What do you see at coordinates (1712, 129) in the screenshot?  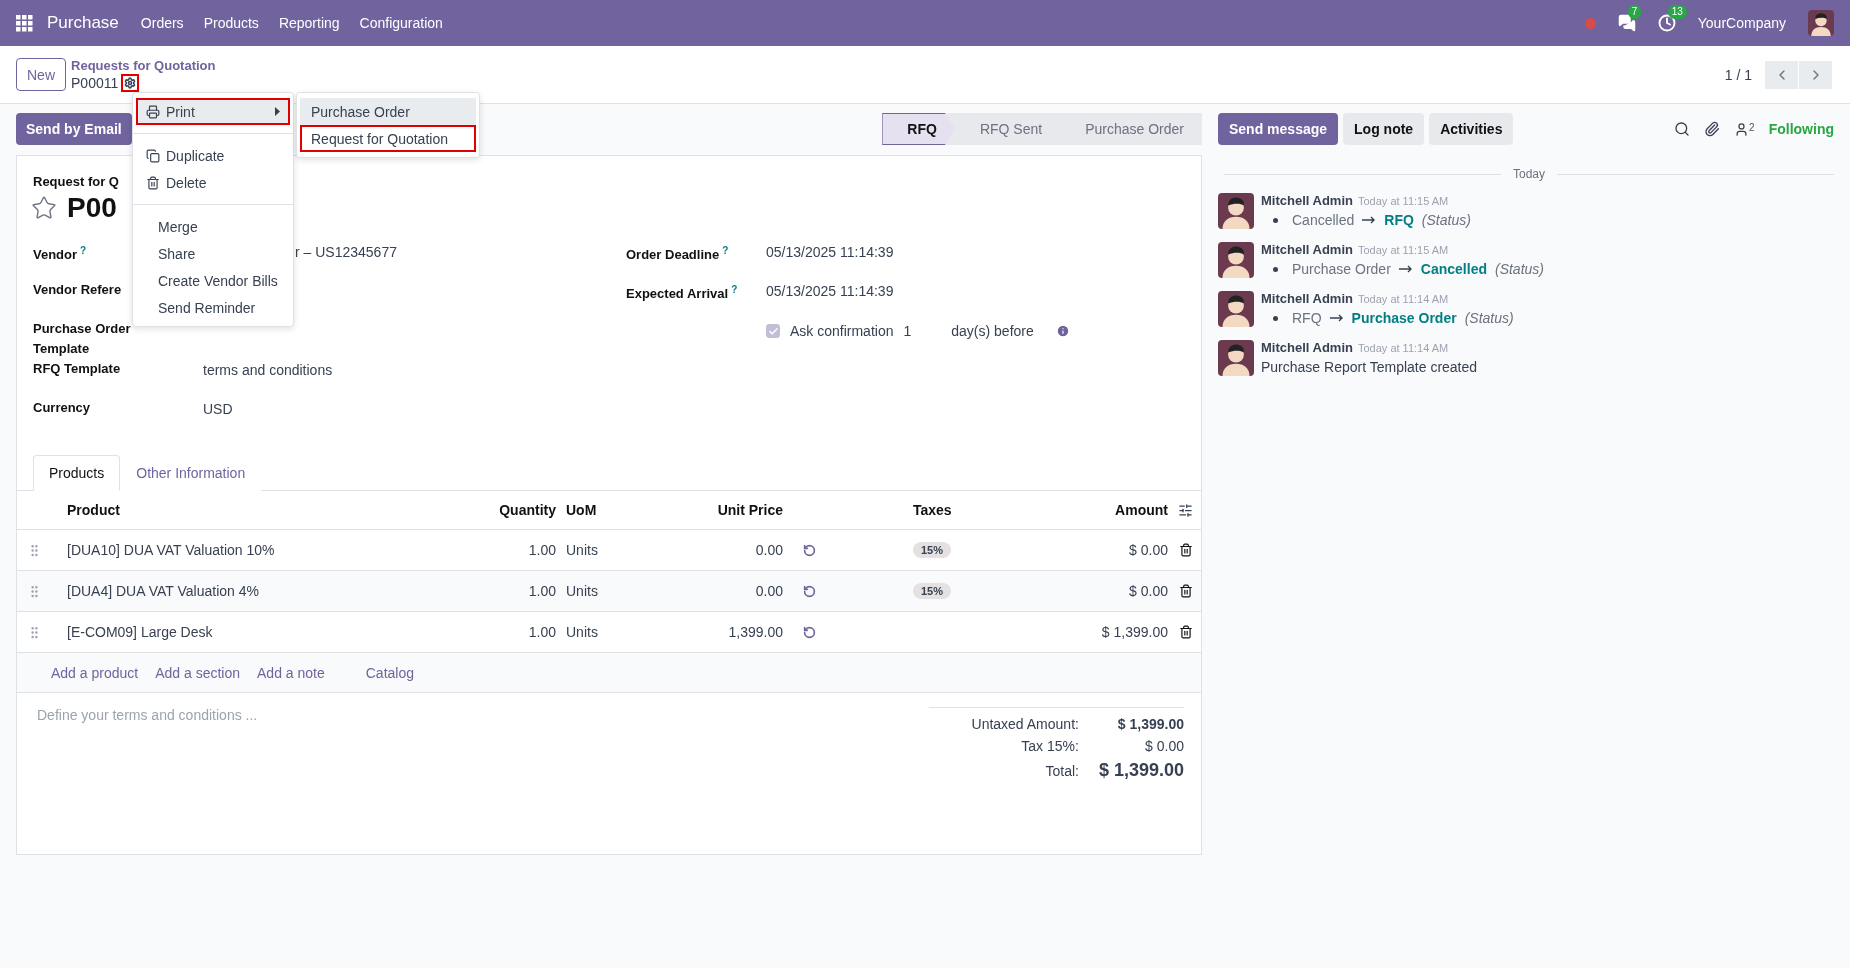 I see `paperclip-icon` at bounding box center [1712, 129].